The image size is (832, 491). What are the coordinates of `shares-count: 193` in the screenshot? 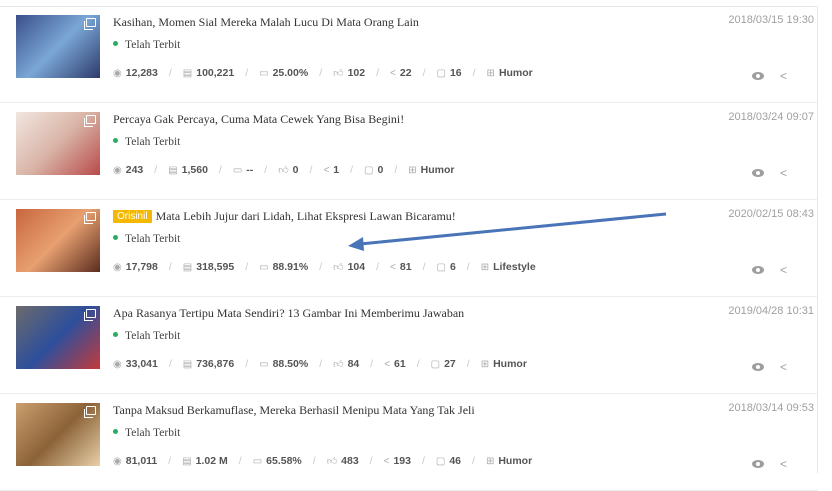 It's located at (402, 461).